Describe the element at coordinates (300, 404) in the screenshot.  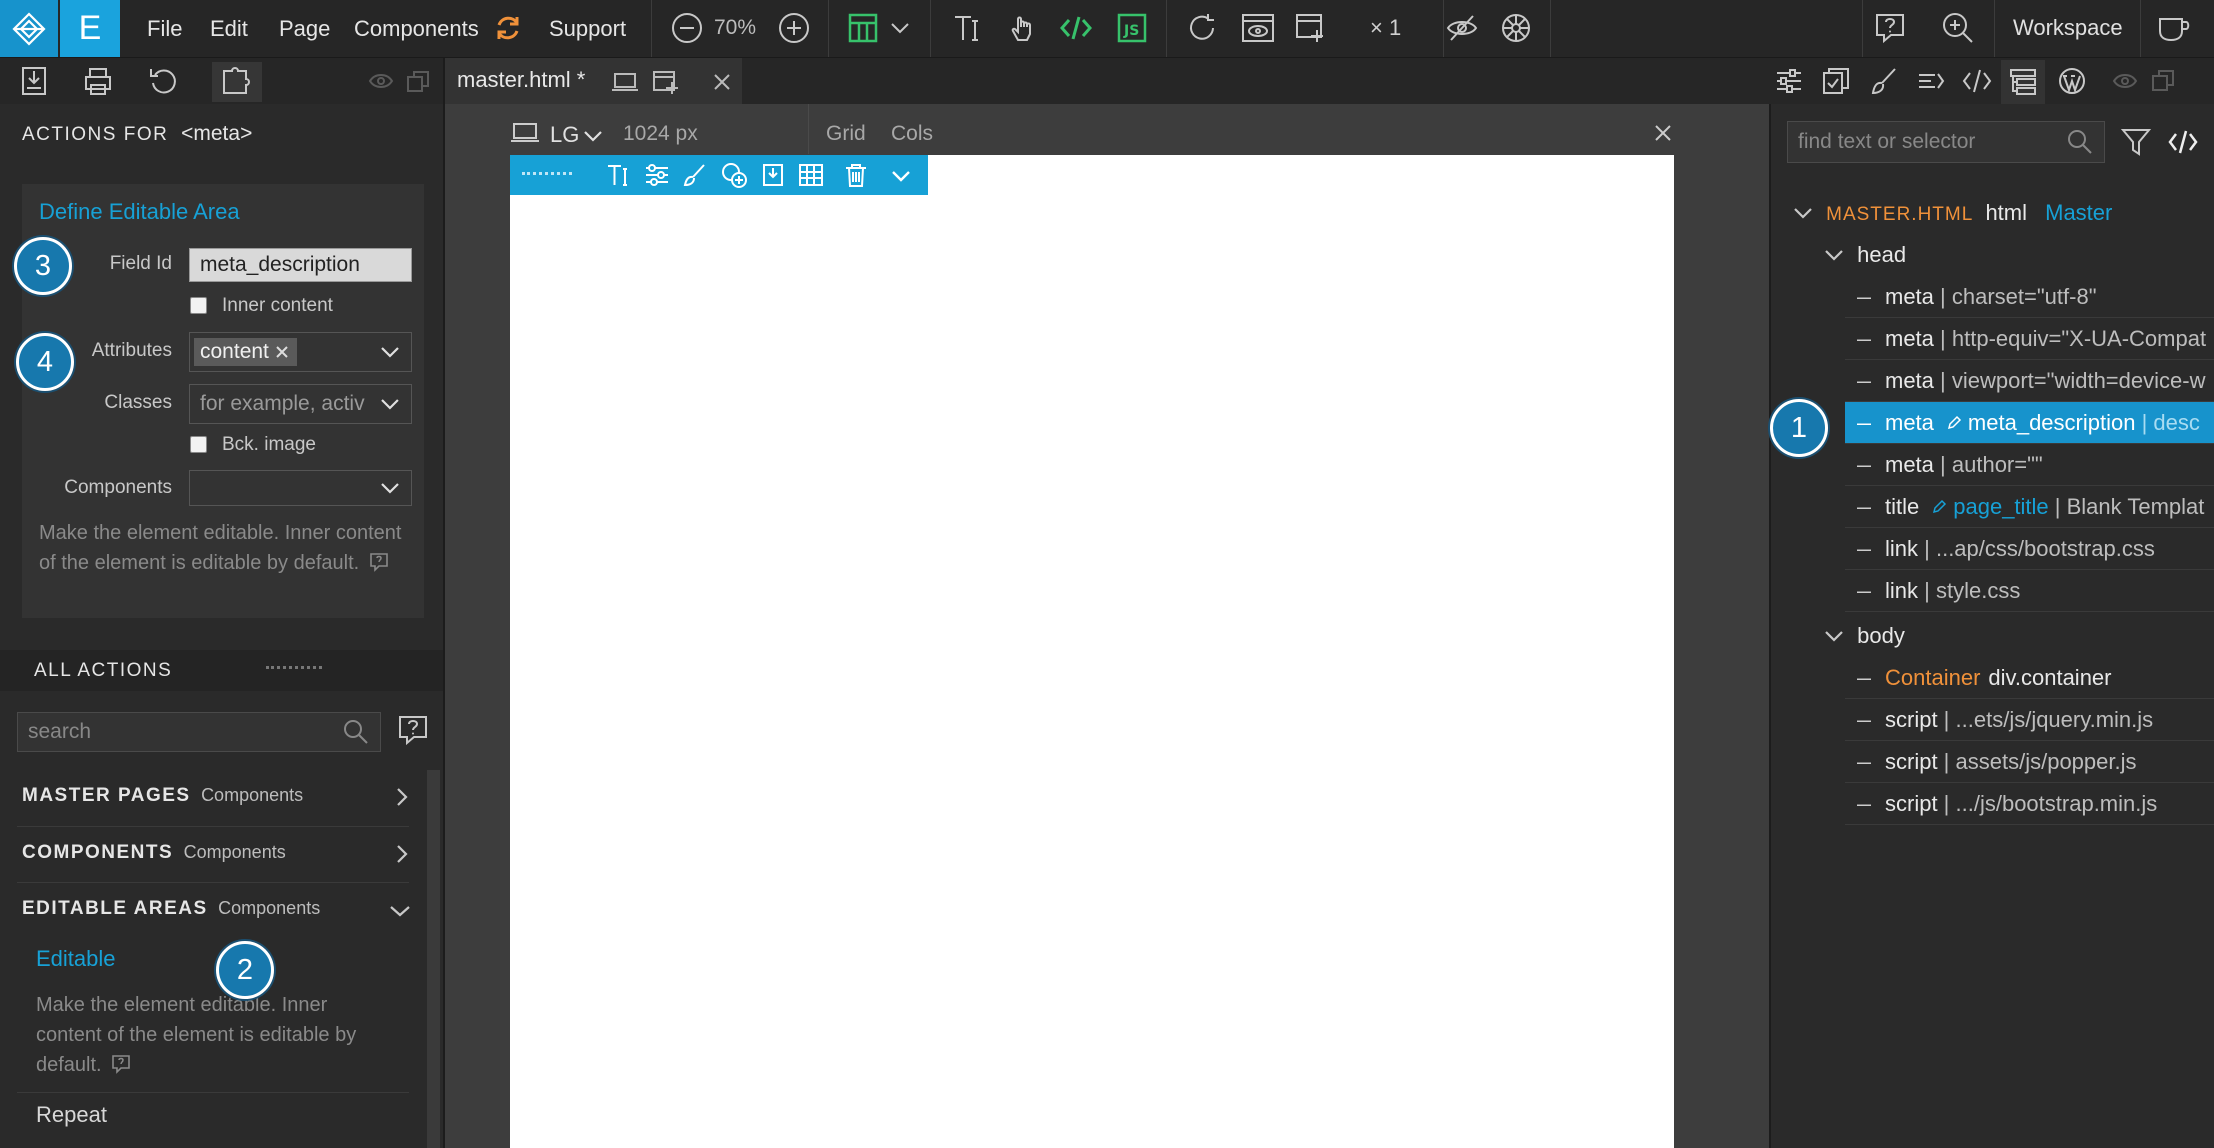
I see `classes-input: for example, activ` at that location.